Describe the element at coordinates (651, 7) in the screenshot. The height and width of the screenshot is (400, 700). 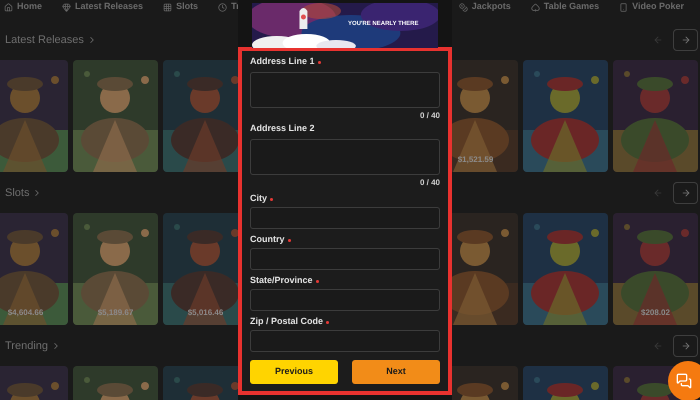
I see `nav-link: Video Poker` at that location.